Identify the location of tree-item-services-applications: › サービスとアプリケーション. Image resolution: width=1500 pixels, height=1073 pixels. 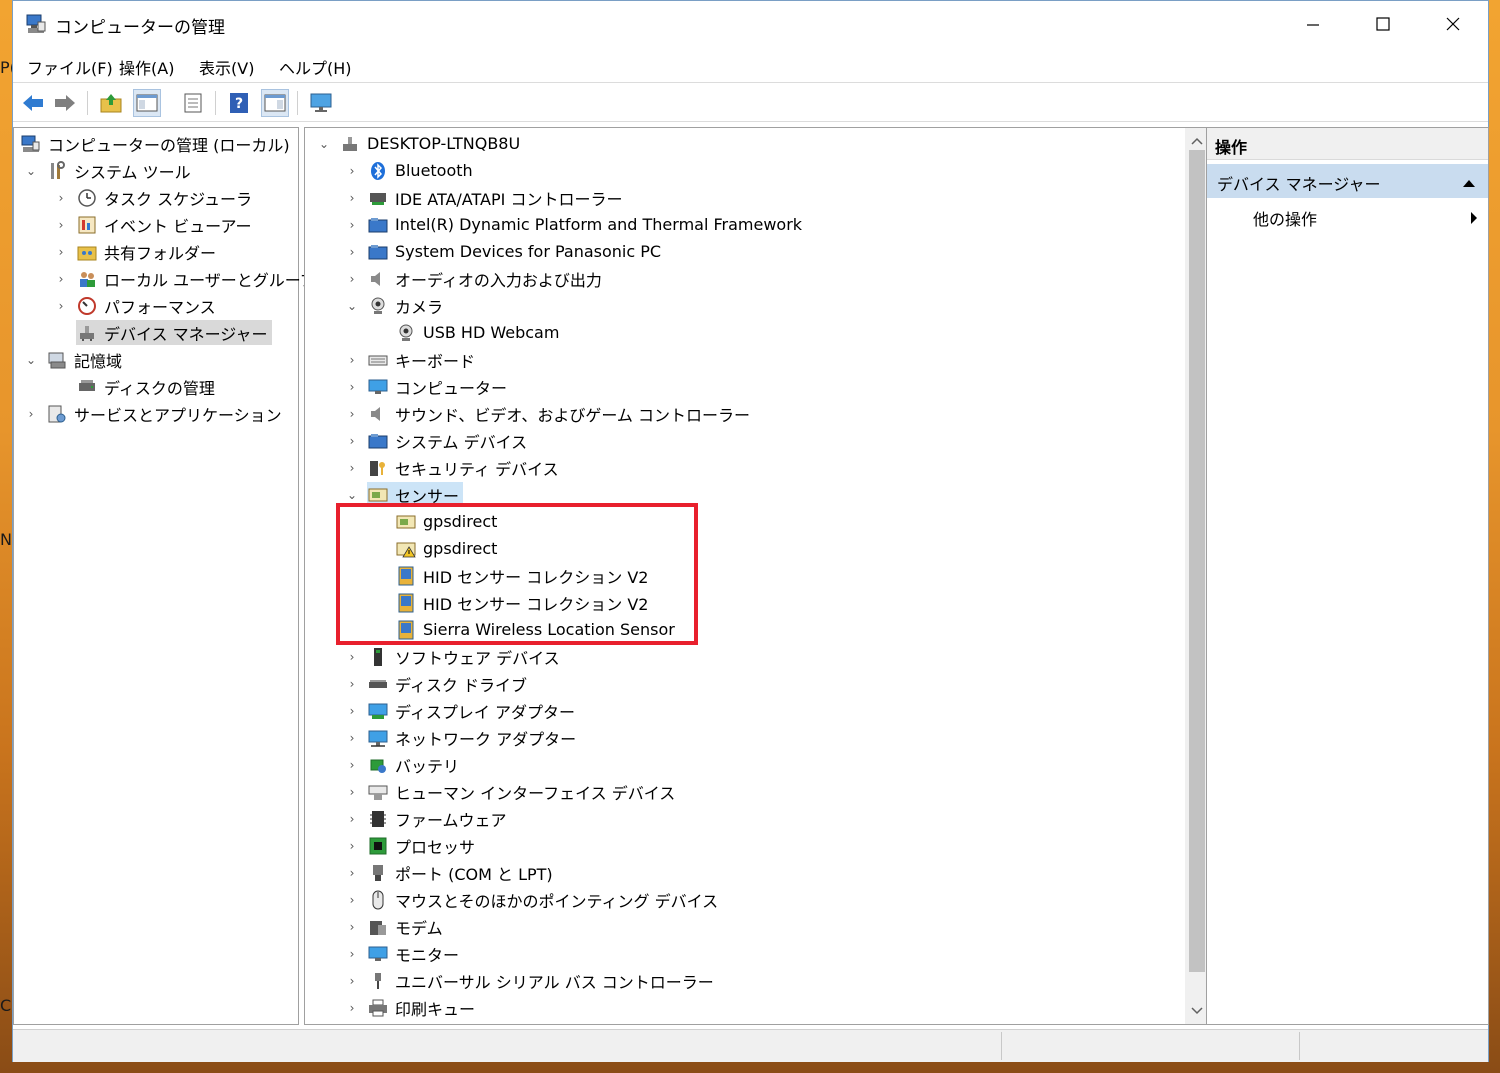
(153, 413).